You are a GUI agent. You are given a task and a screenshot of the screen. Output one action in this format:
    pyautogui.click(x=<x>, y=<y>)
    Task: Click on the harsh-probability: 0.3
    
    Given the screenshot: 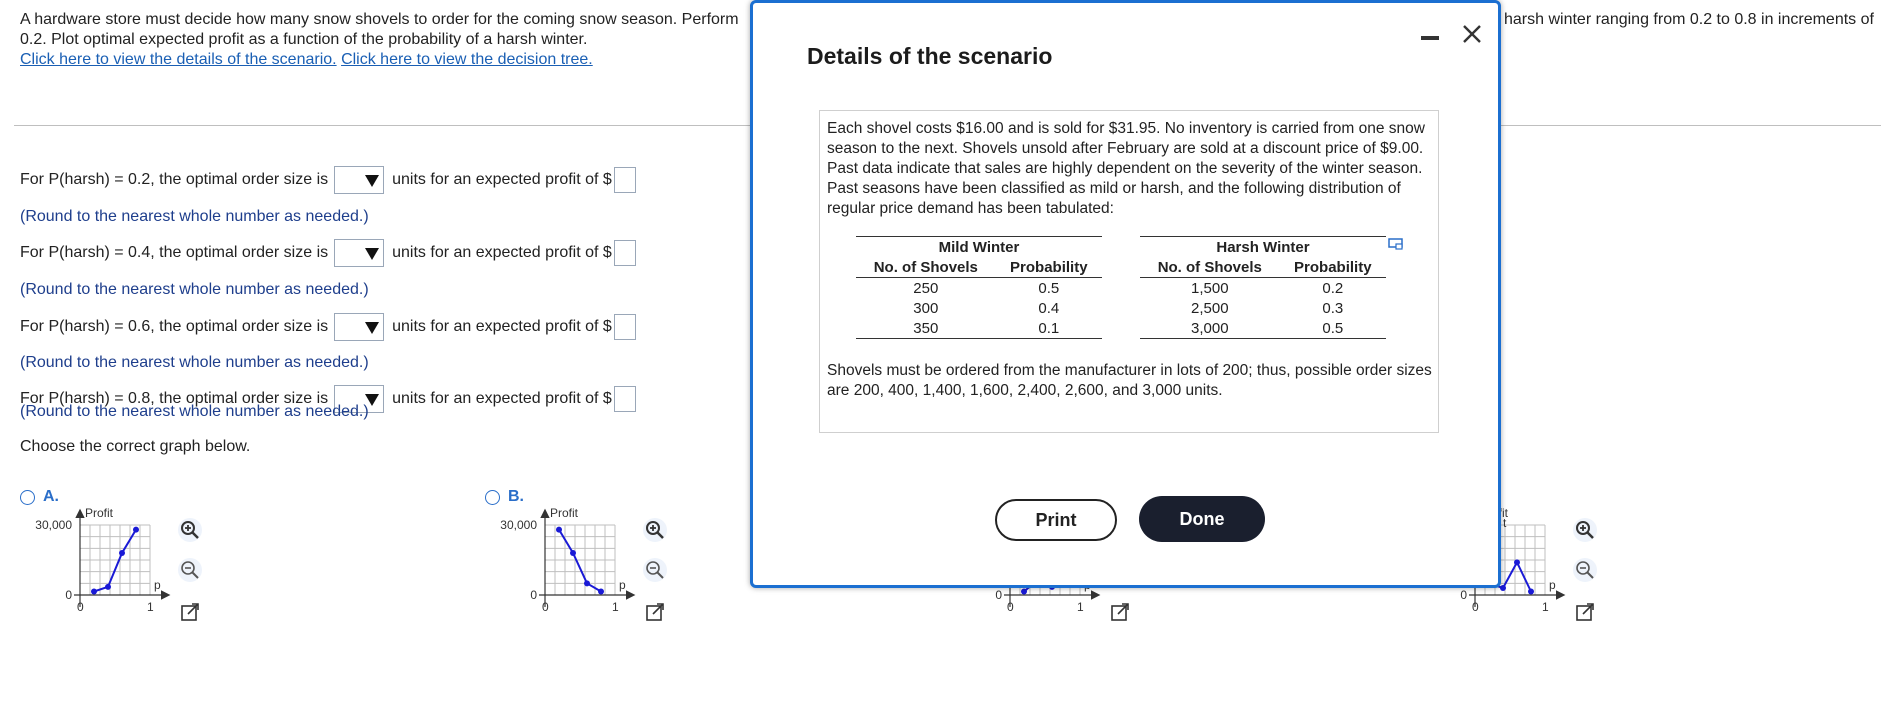 What is the action you would take?
    pyautogui.click(x=1333, y=308)
    